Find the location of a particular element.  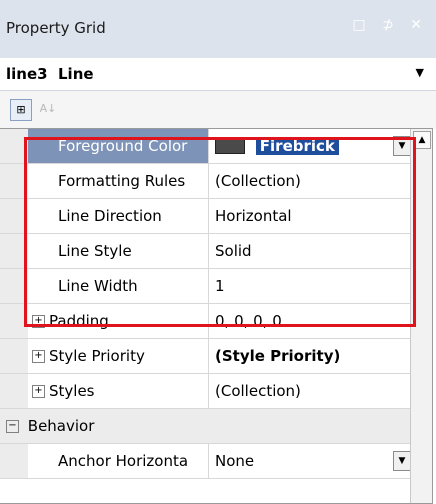

property-row-style-priority: + Style Priority (Style Priority) is located at coordinates (205, 356).